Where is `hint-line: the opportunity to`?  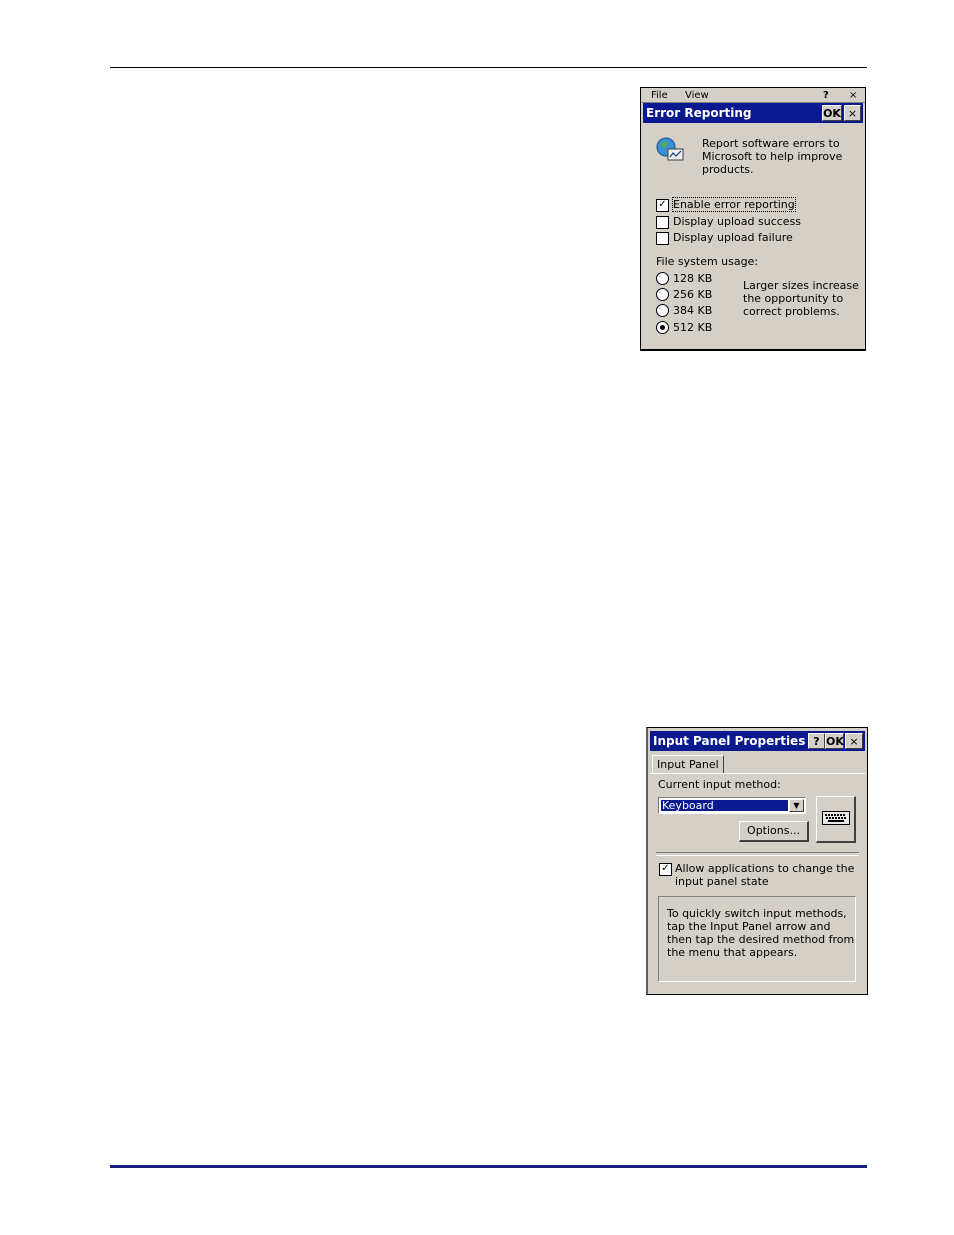
hint-line: the opportunity to is located at coordinates (793, 298).